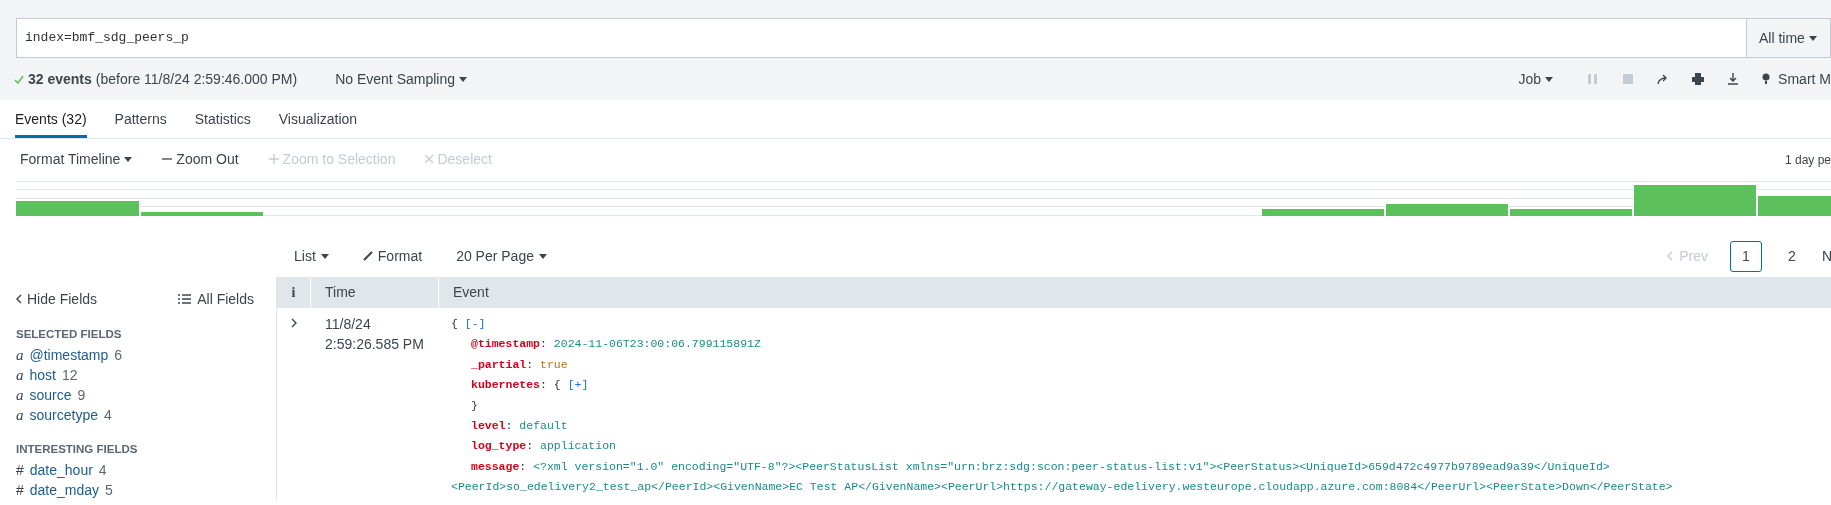  I want to click on page-button: 2, so click(1792, 256).